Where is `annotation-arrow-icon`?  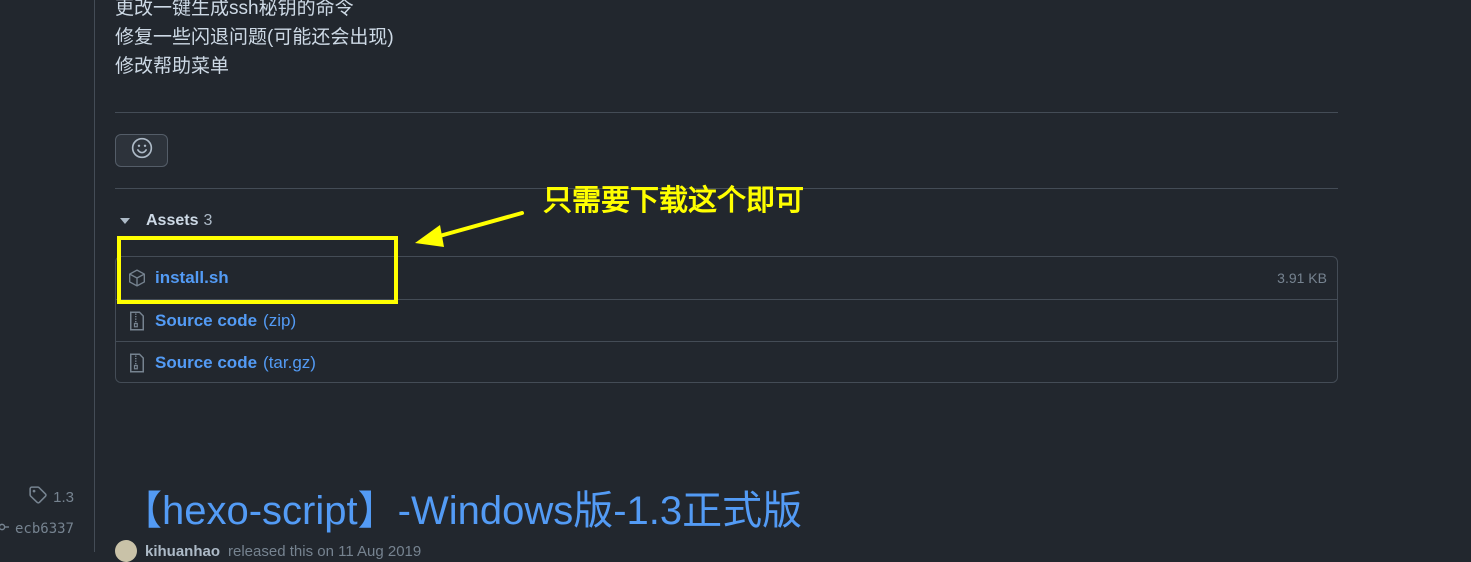 annotation-arrow-icon is located at coordinates (469, 229).